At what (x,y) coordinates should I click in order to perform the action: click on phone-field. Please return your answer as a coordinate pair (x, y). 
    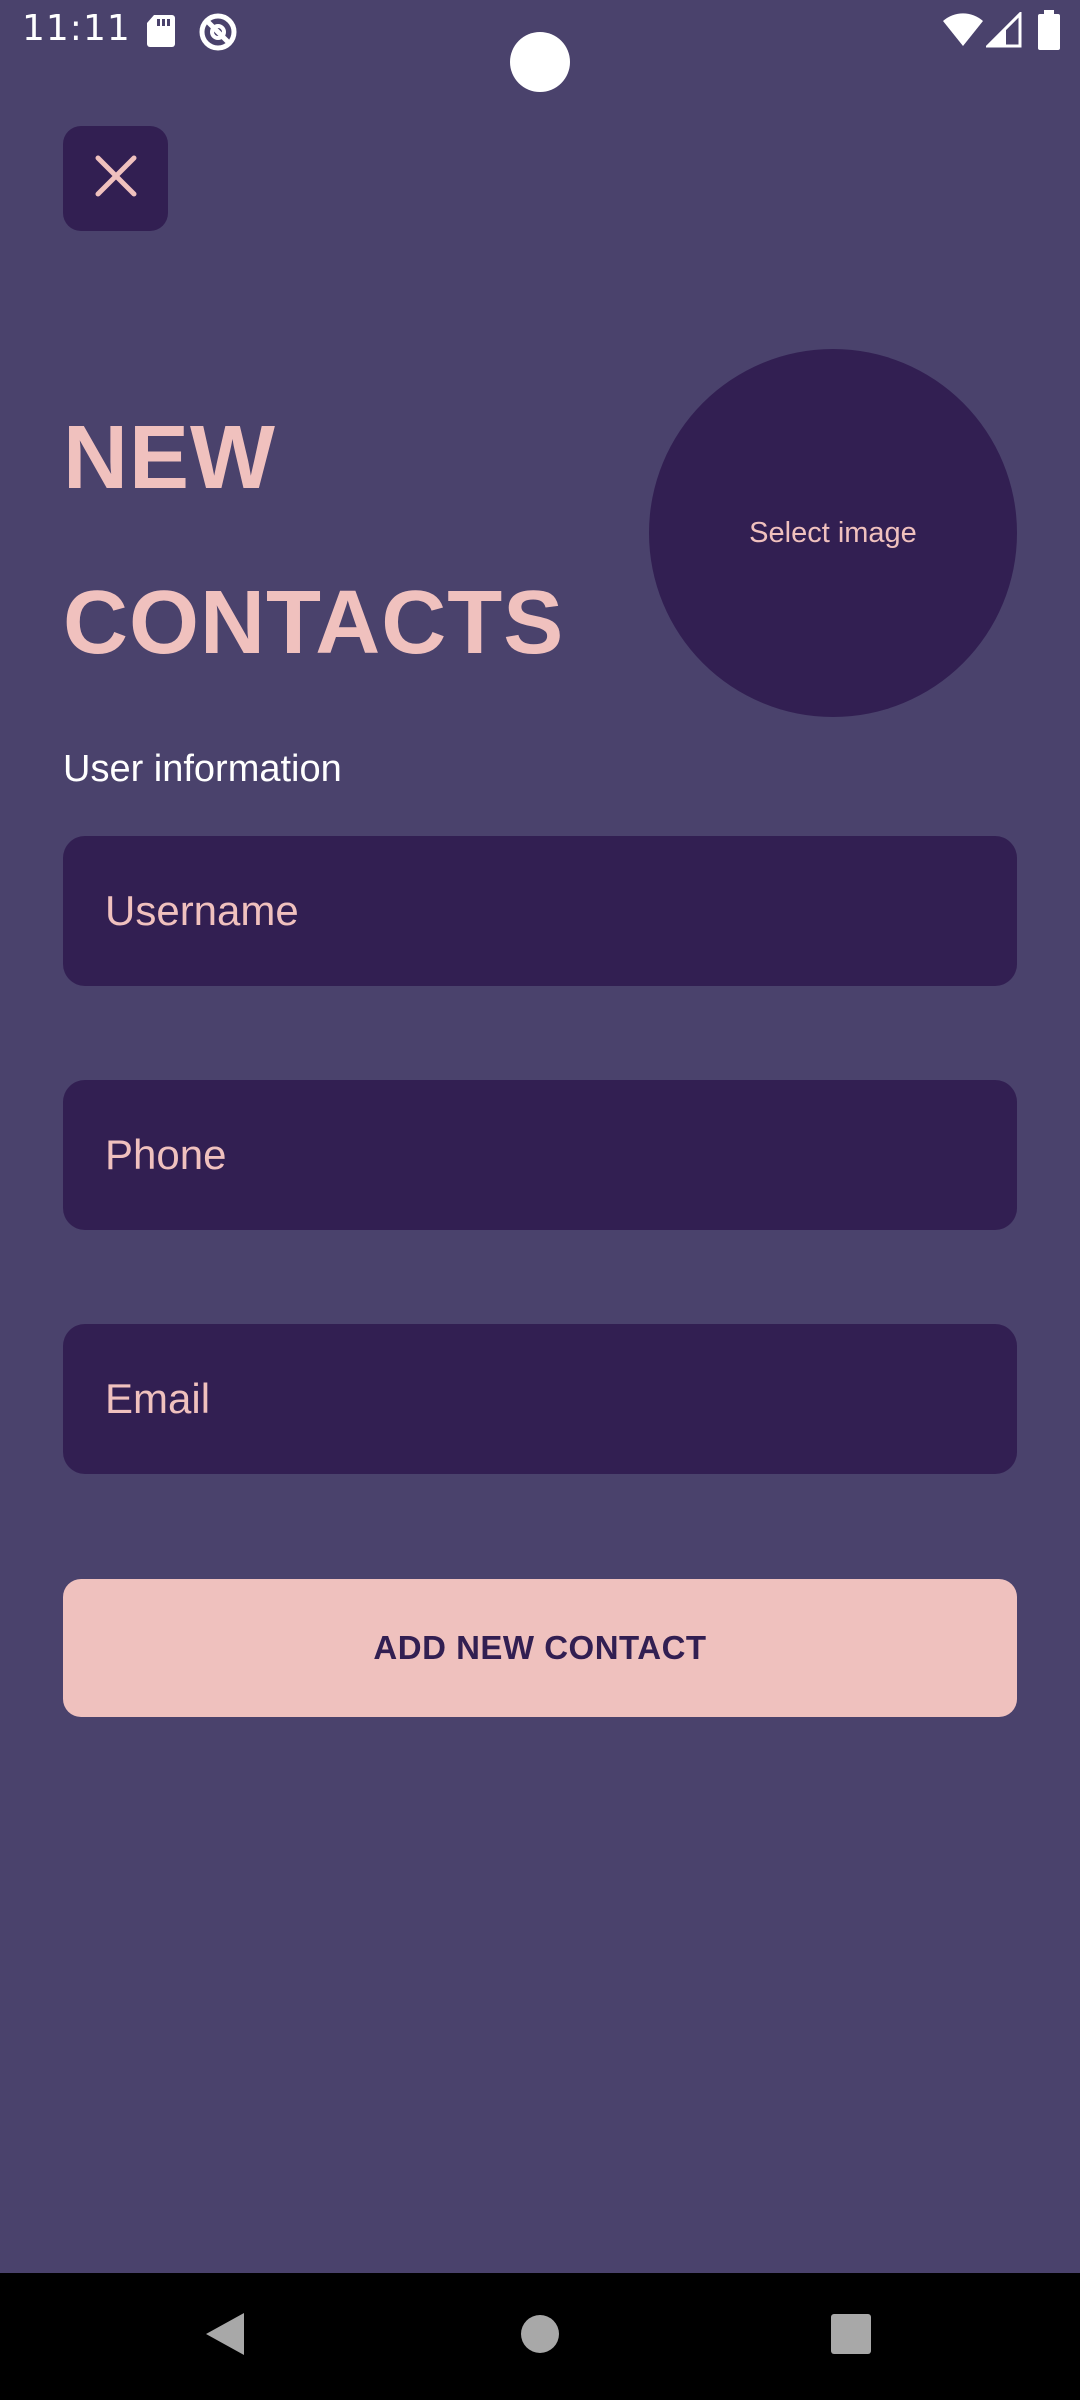
    Looking at the image, I should click on (540, 1155).